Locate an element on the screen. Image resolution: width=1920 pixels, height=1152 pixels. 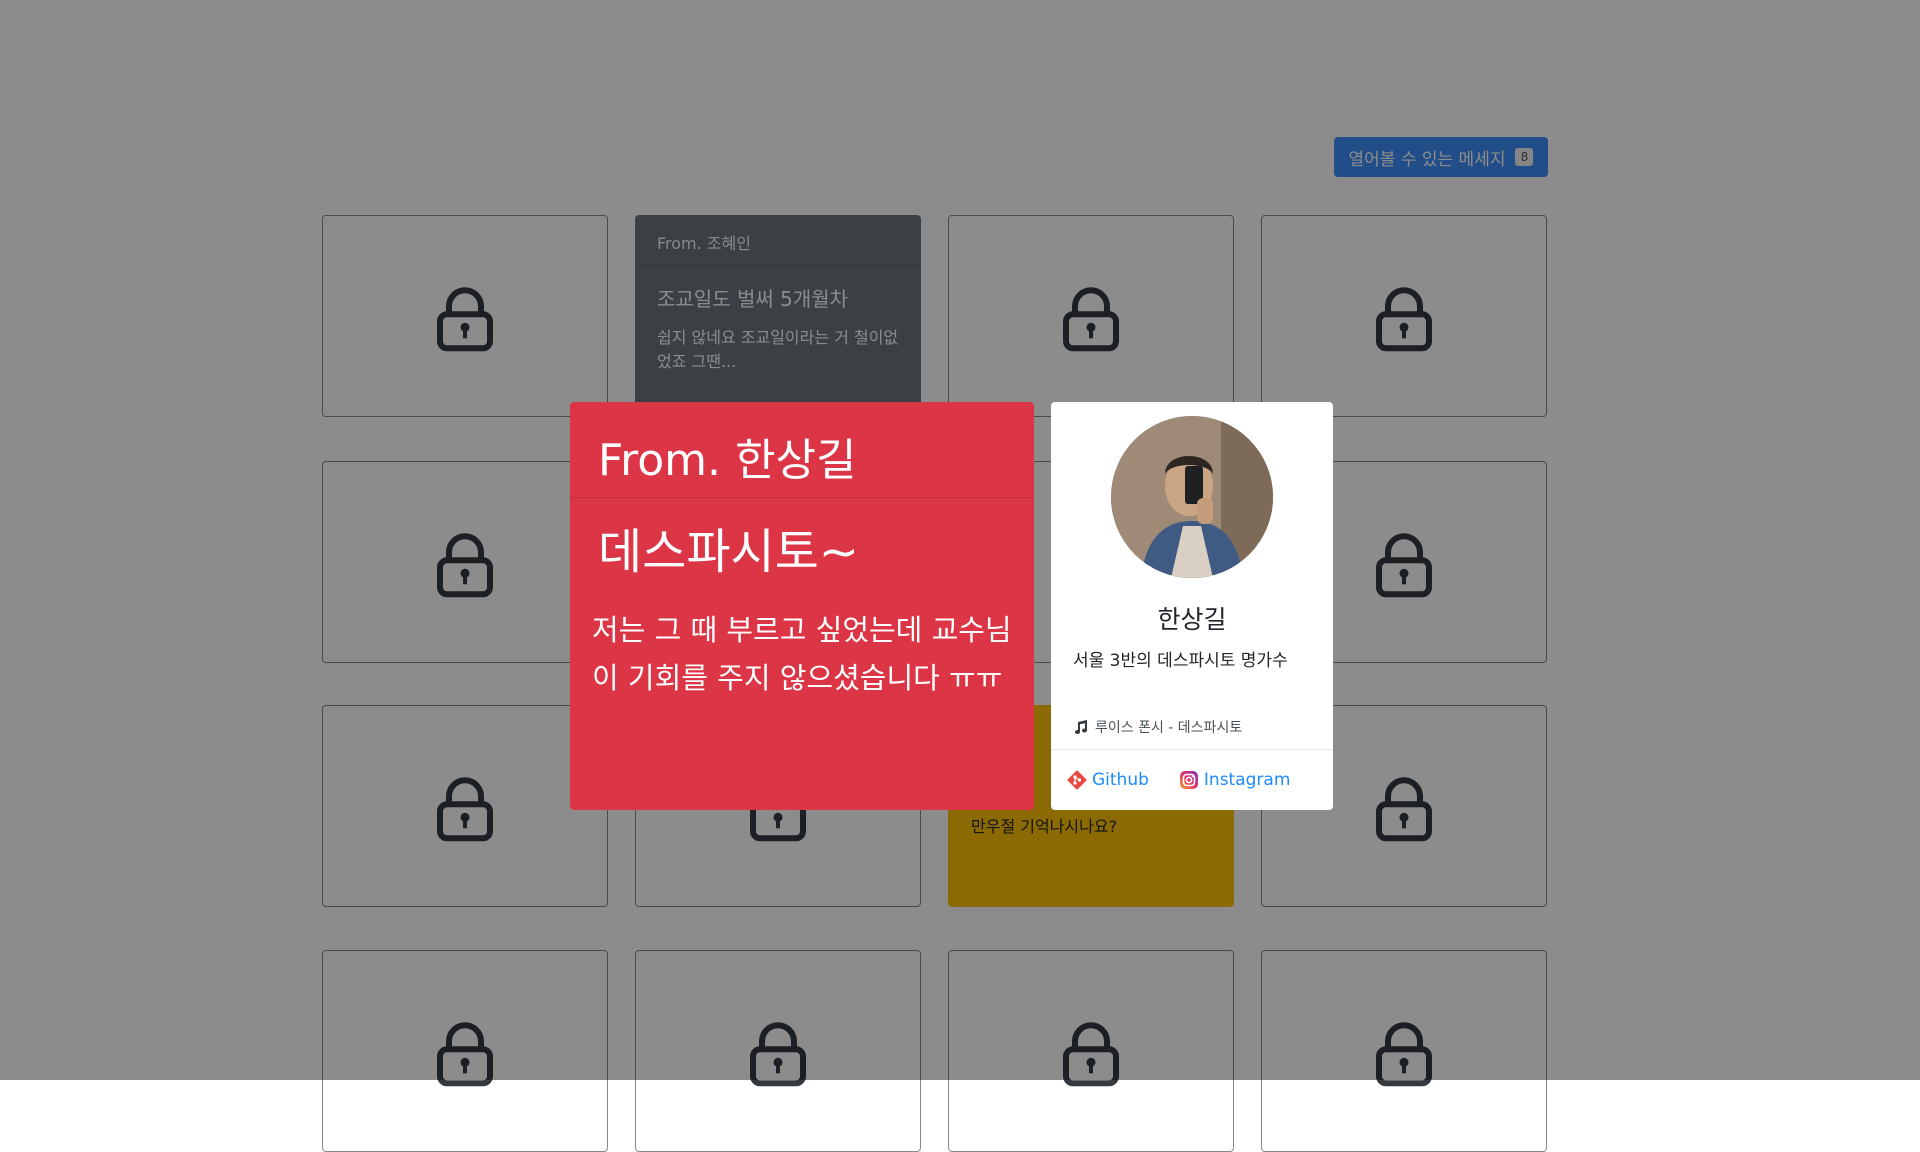
instagram-label: Instagram is located at coordinates (1247, 780).